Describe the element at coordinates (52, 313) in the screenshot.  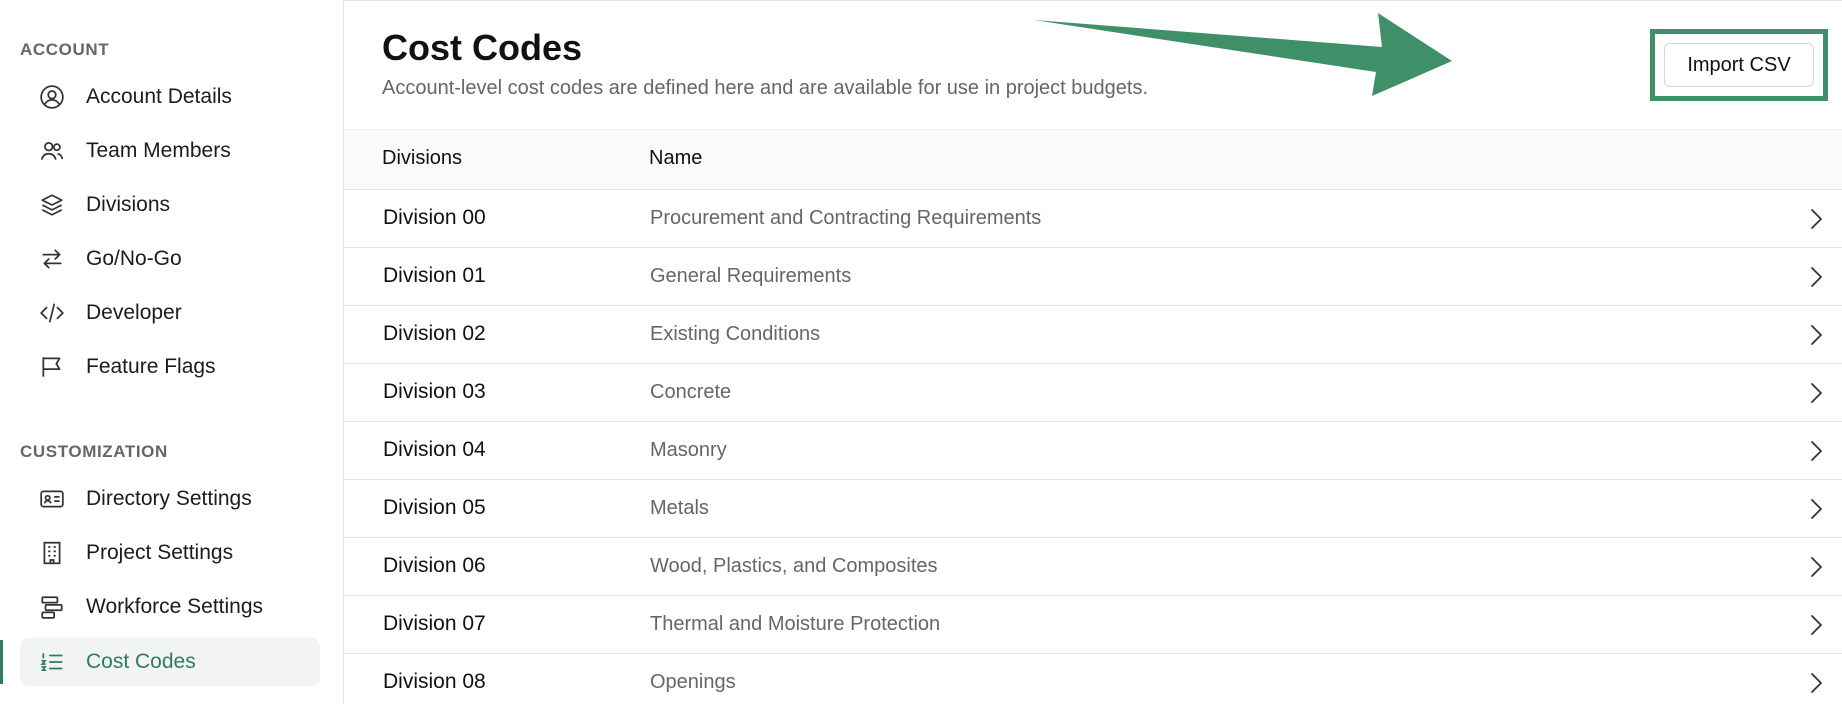
I see `code-icon` at that location.